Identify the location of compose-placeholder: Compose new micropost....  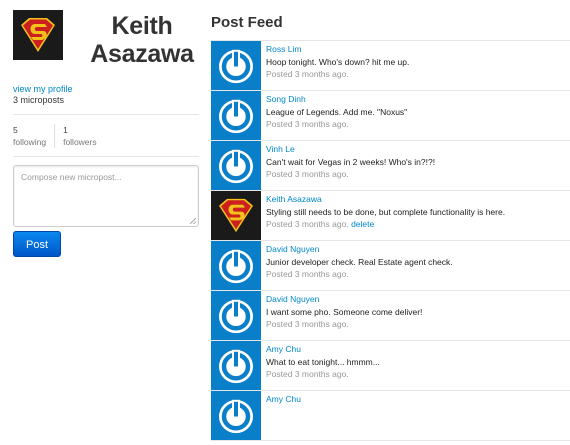
(71, 177).